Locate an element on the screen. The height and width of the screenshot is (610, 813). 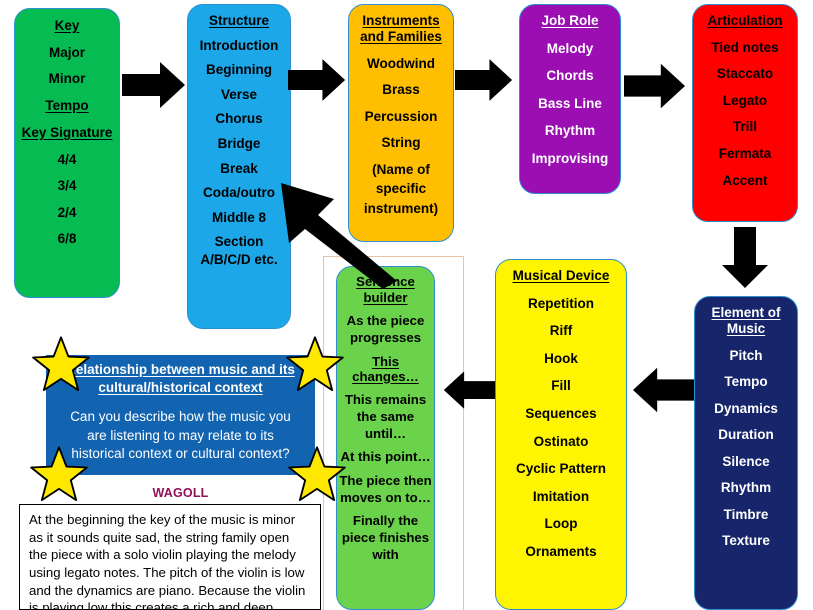
box-sentence-builder-item-9: Finally the is located at coordinates (385, 520).